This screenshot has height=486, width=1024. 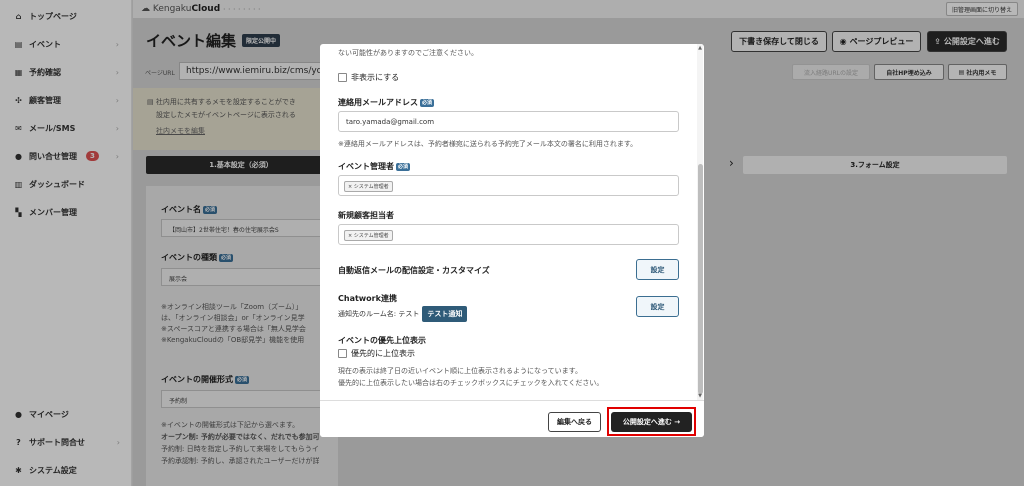 I want to click on modal-scrollbar-thumb, so click(x=700, y=279).